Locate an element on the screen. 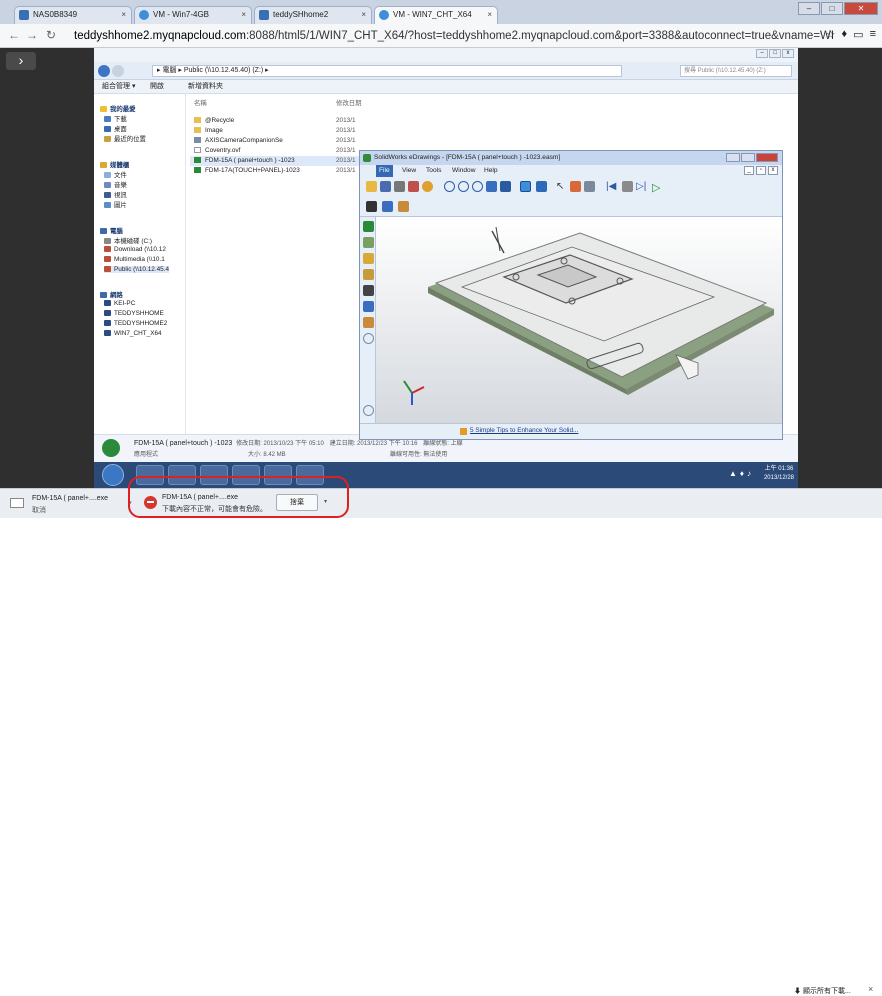  file-row: FDM-17A(TOUCH+PANEL)-1023 2013/1 is located at coordinates (279, 171).